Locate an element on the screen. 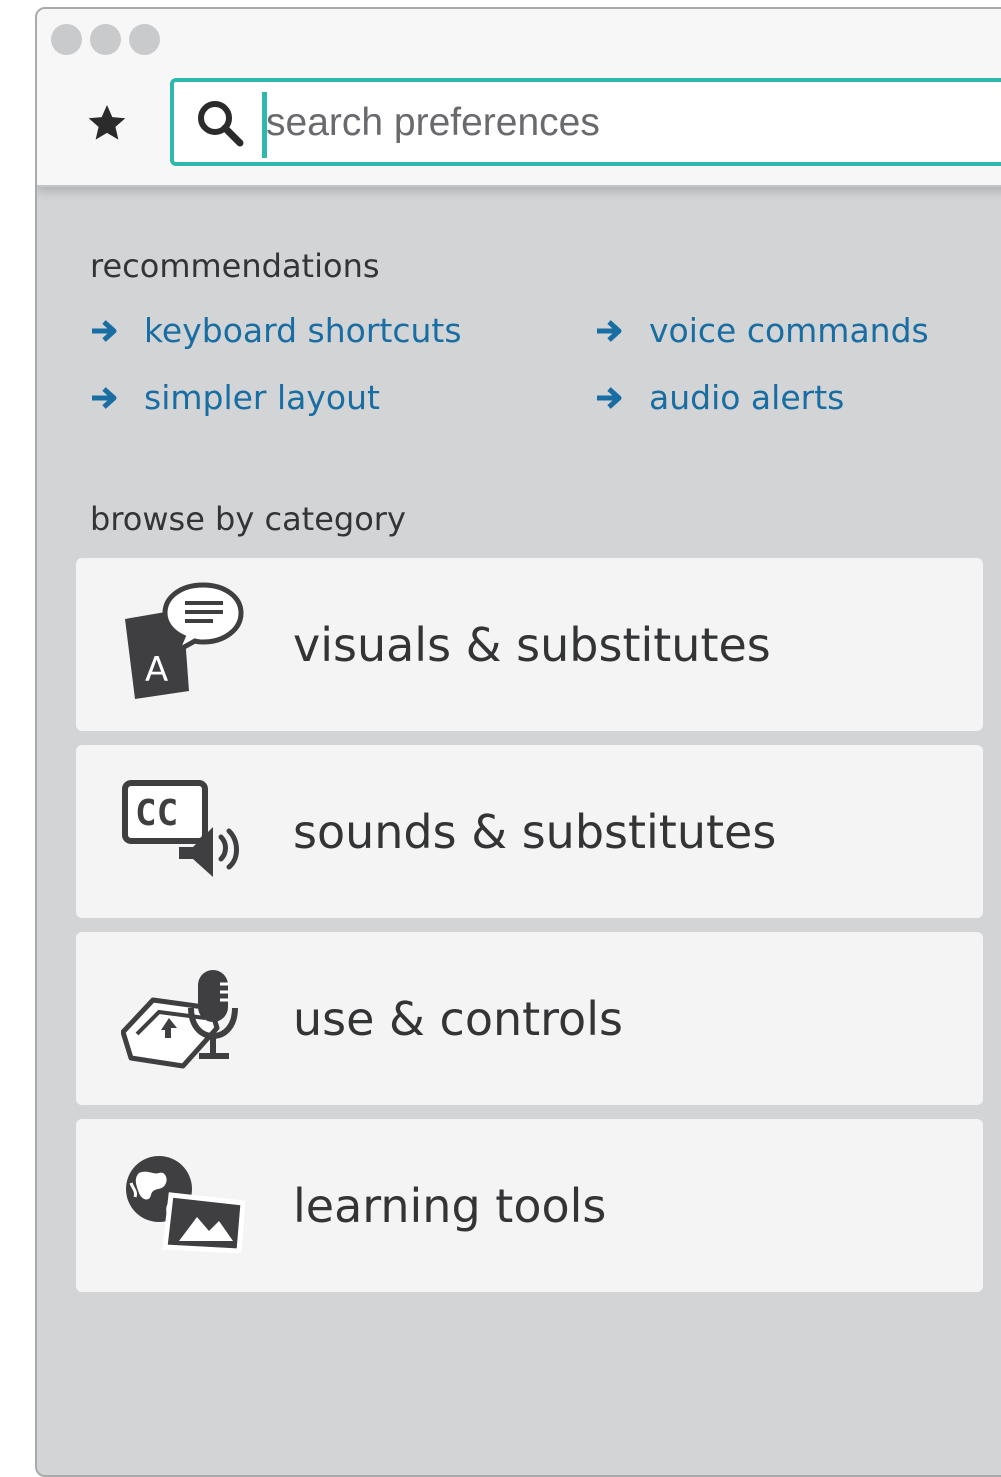 The image size is (1001, 1477). minimize-dot is located at coordinates (105, 39).